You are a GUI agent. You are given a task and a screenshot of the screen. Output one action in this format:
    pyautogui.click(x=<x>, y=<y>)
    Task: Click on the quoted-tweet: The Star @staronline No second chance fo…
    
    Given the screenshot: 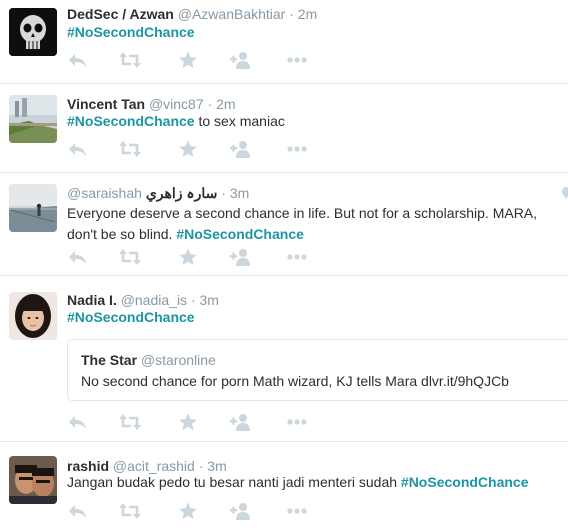 What is the action you would take?
    pyautogui.click(x=317, y=370)
    